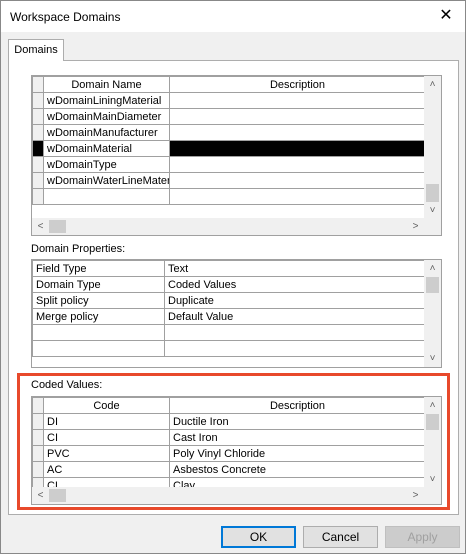 The width and height of the screenshot is (466, 554). Describe the element at coordinates (295, 300) in the screenshot. I see `property-value-cell: Duplicate` at that location.